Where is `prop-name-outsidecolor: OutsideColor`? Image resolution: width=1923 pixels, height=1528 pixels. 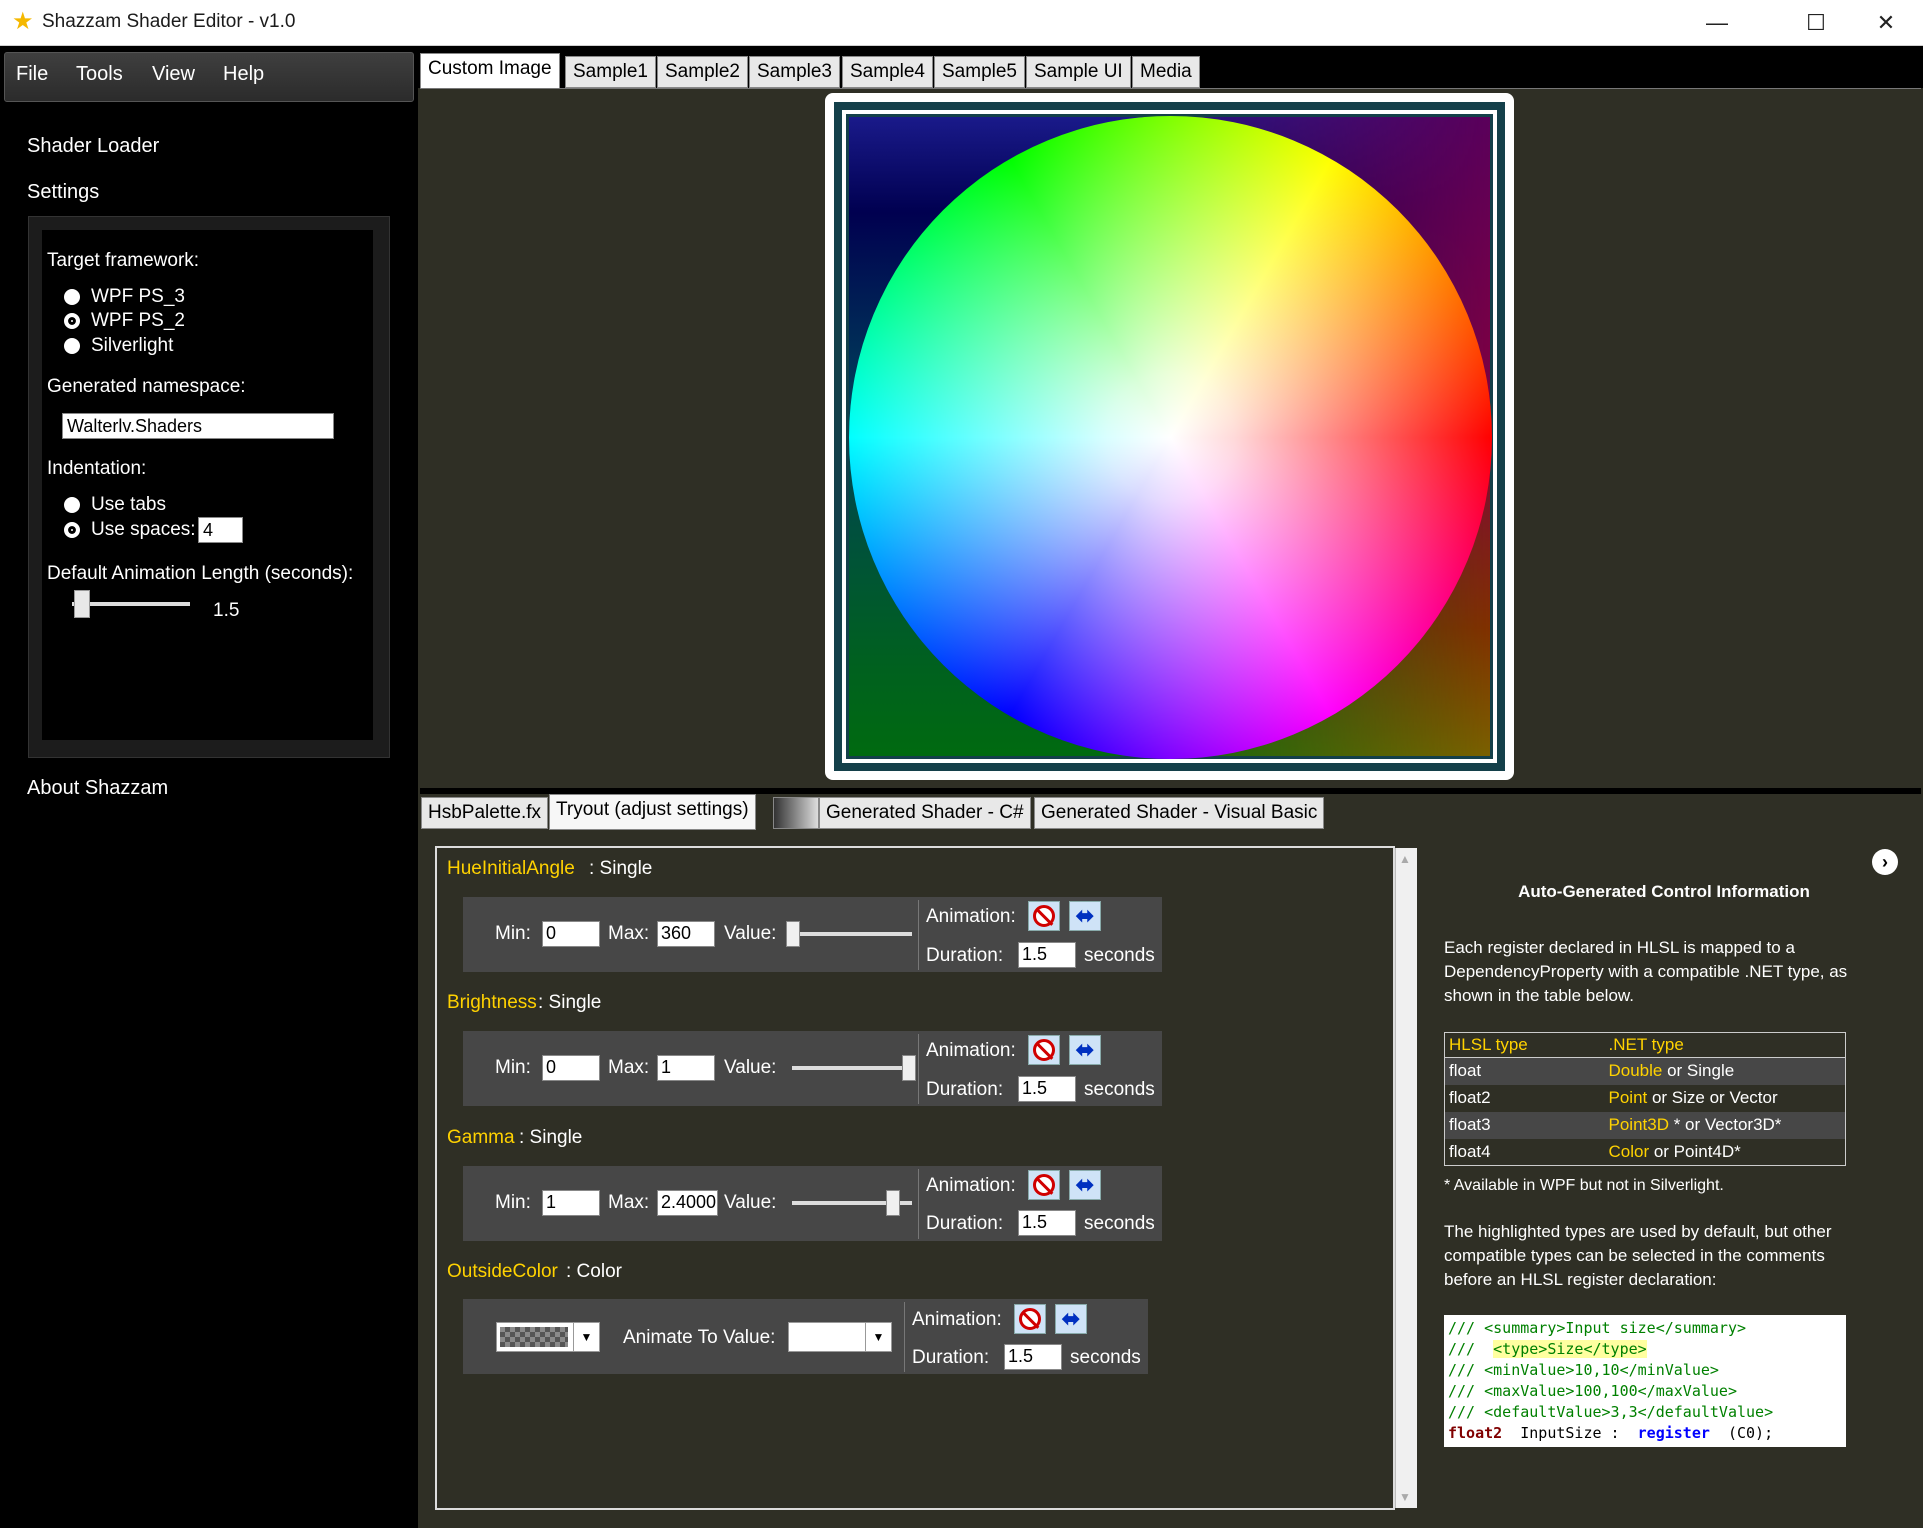
prop-name-outsidecolor: OutsideColor is located at coordinates (502, 1271).